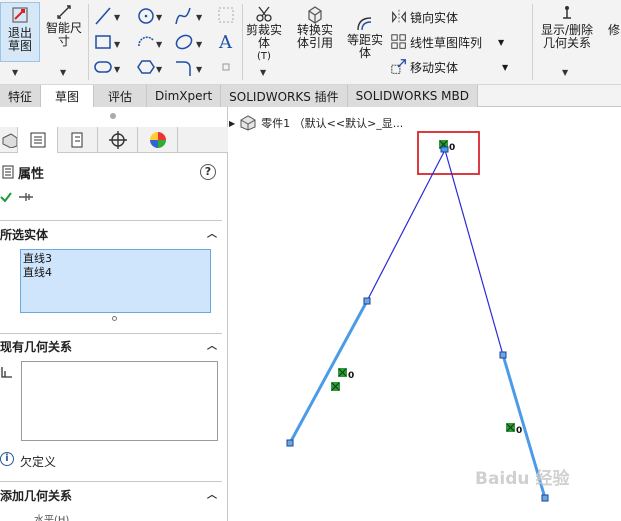 The image size is (621, 521). I want to click on manager-tab-bar, so click(114, 140).